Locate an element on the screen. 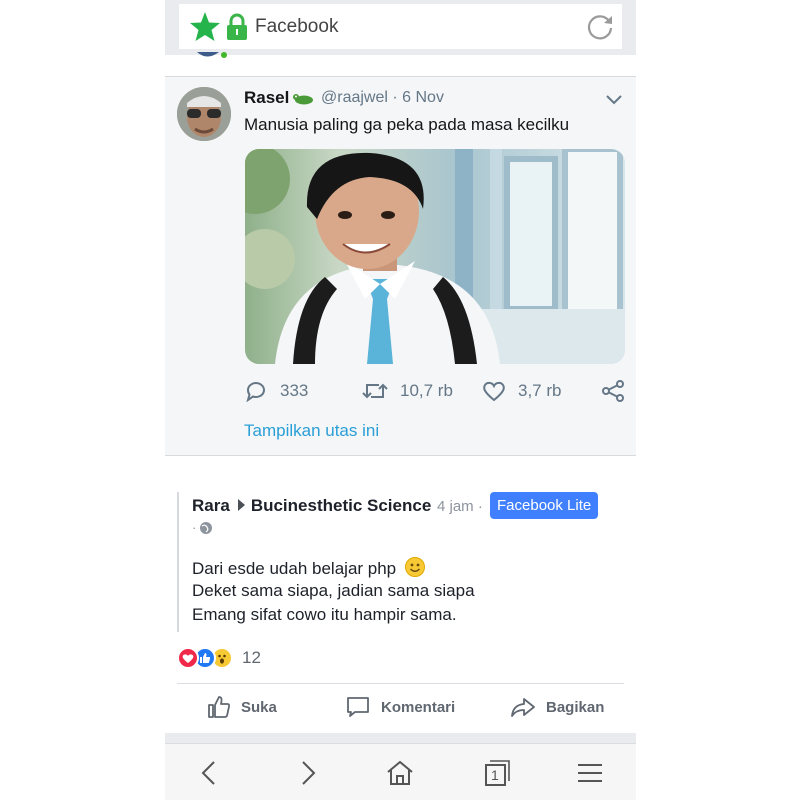  tweet-avatar is located at coordinates (204, 114).